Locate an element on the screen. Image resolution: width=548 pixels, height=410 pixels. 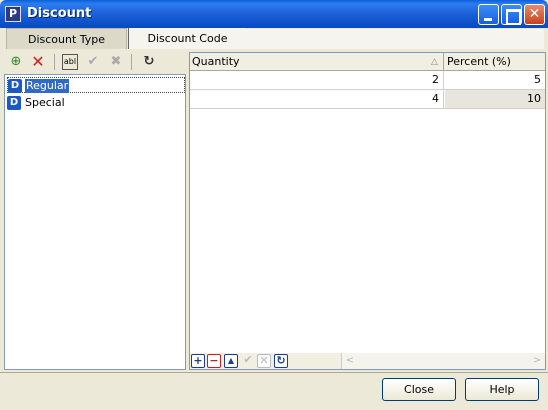
window-title: Discount is located at coordinates (59, 13).